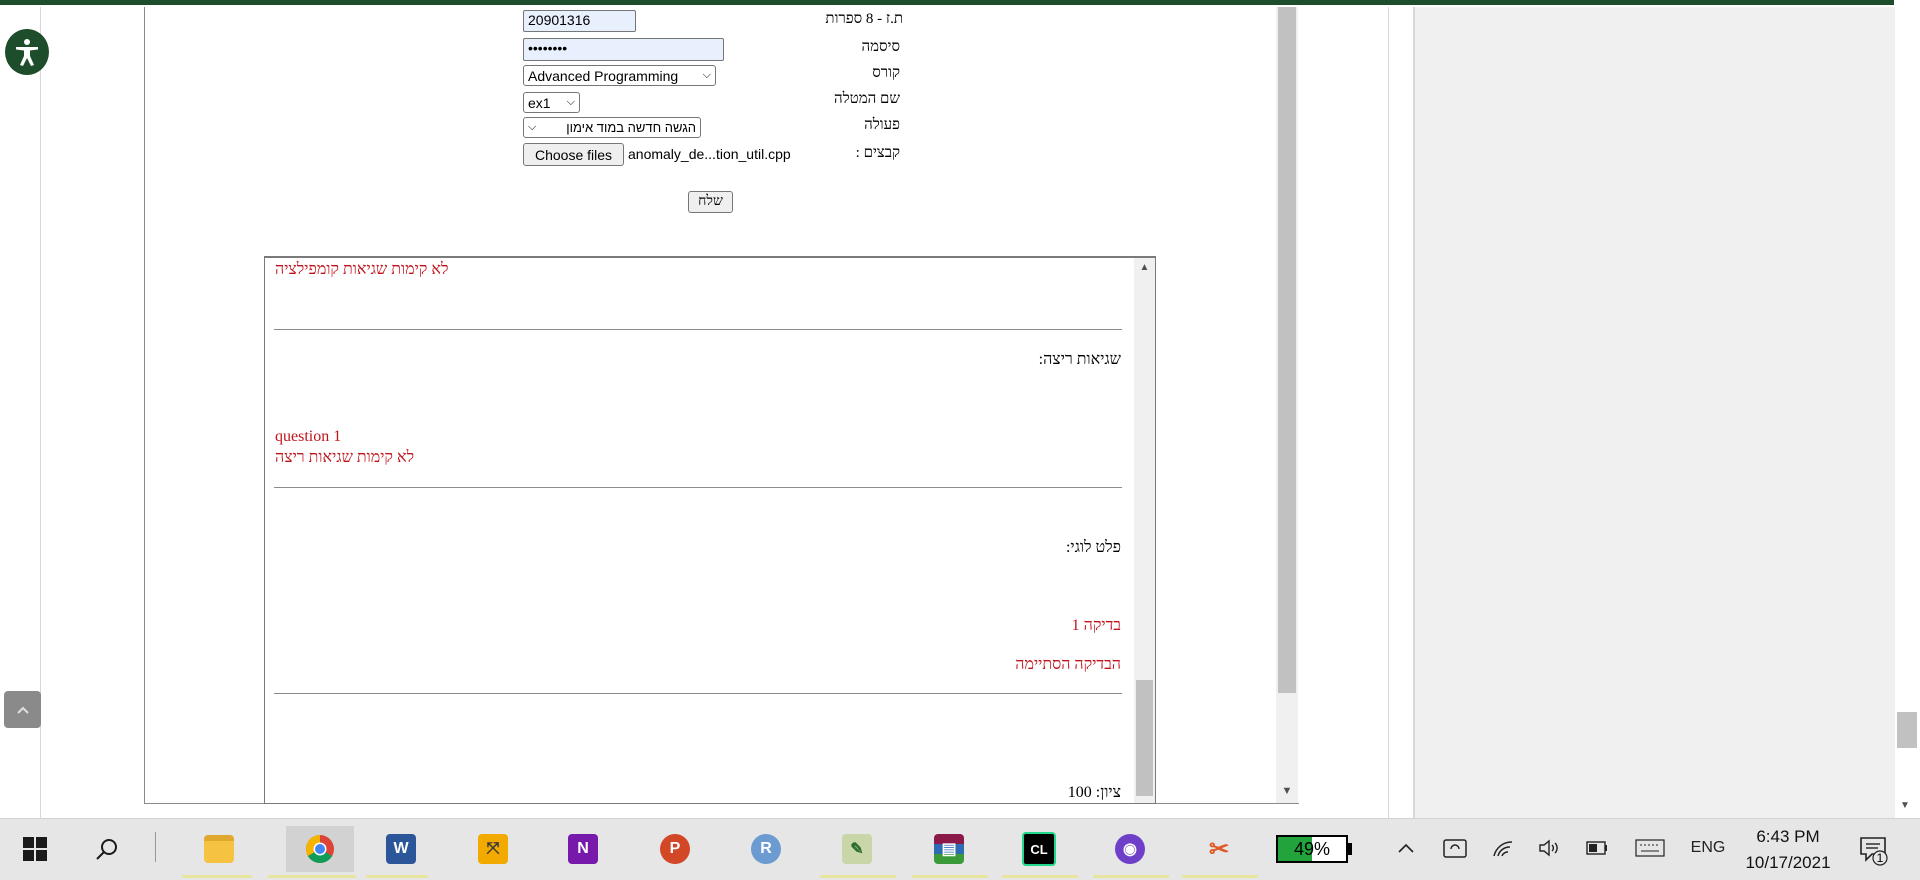  I want to click on page-rule-right, so click(1388, 412).